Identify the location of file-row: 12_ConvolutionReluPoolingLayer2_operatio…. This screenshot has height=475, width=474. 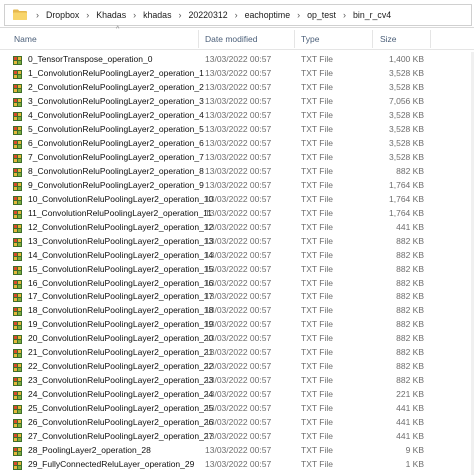
(237, 227).